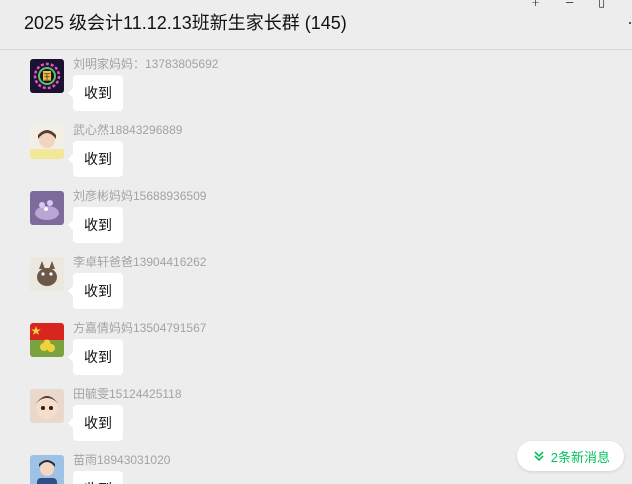 The width and height of the screenshot is (632, 484). What do you see at coordinates (127, 394) in the screenshot?
I see `sender-name: 田毓雯15124425118` at bounding box center [127, 394].